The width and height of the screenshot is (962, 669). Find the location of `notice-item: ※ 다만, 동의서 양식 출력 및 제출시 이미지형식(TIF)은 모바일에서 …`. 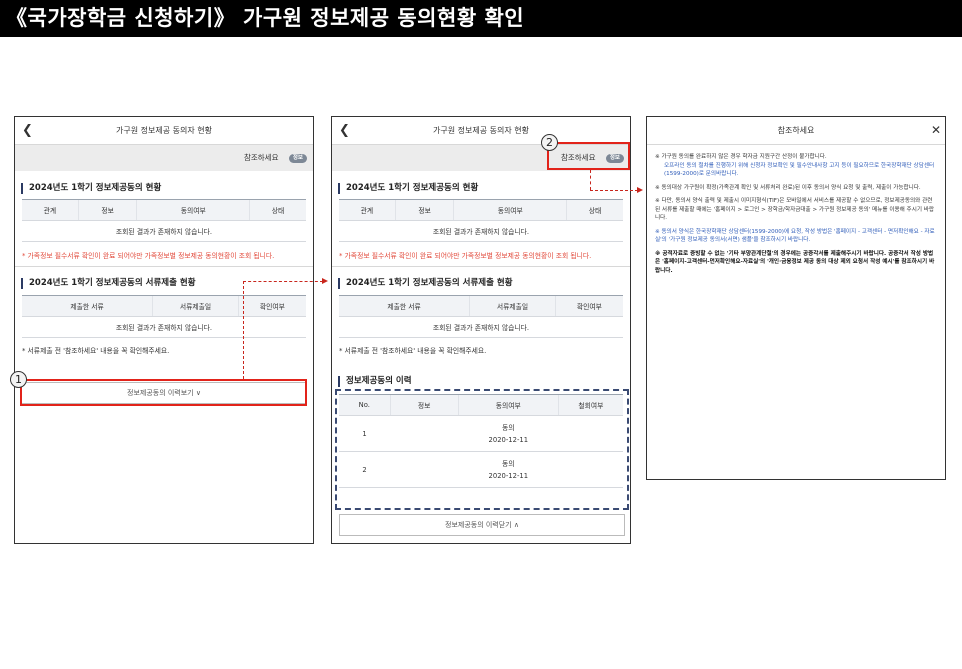

notice-item: ※ 다만, 동의서 양식 출력 및 제출시 이미지형식(TIF)은 모바일에서 … is located at coordinates (795, 209).